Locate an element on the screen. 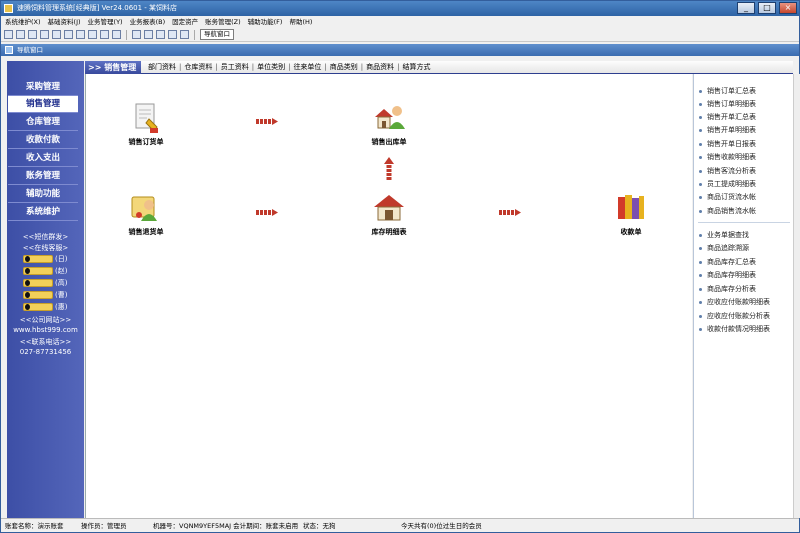  edit-icon is located at coordinates (92, 34).